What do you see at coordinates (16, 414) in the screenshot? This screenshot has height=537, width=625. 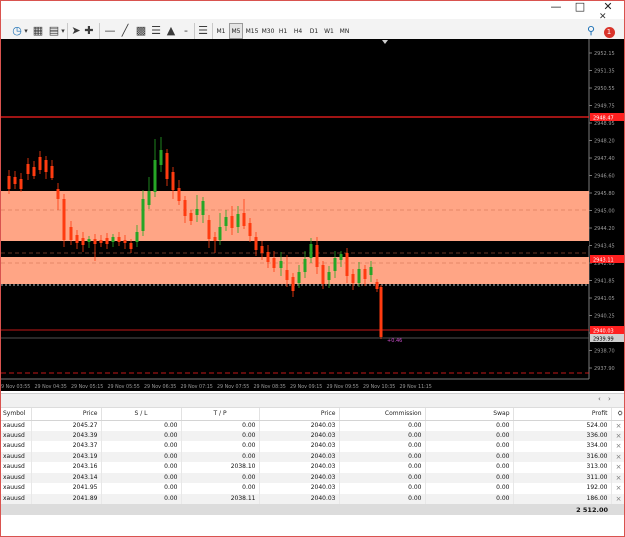 I see `column-header-symbol: Symbol` at bounding box center [16, 414].